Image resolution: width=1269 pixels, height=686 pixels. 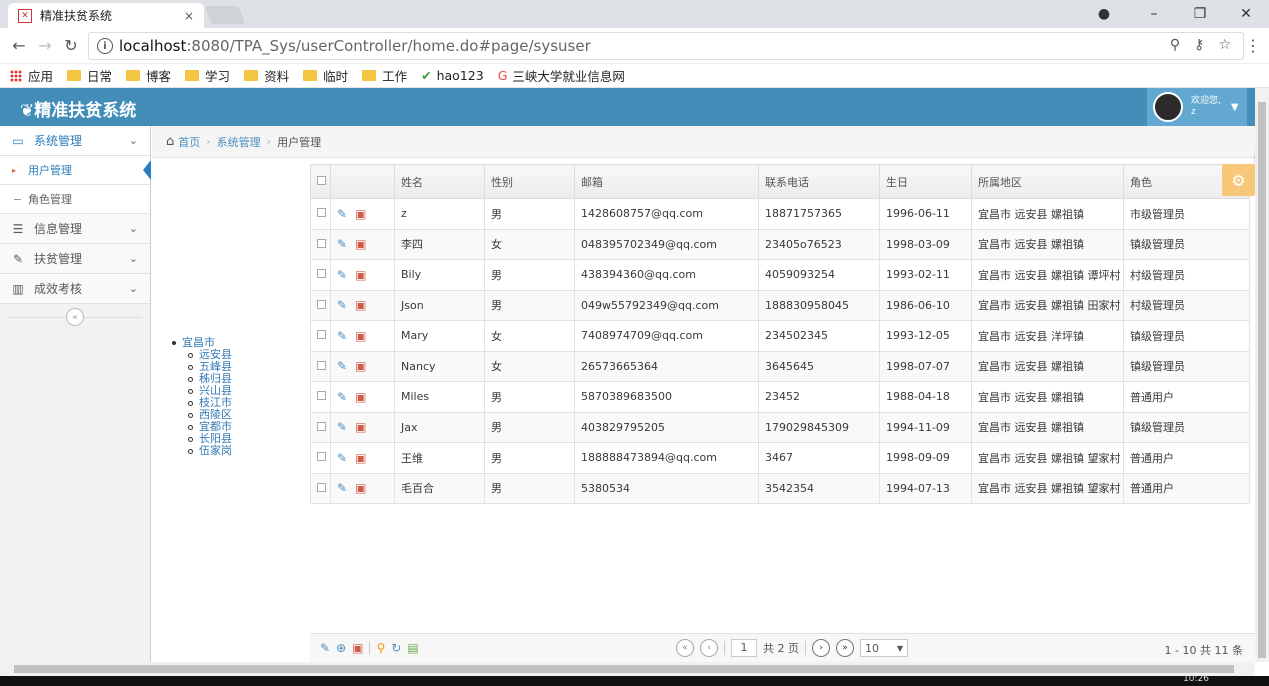 I want to click on edit-icon: ✎, so click(x=325, y=648).